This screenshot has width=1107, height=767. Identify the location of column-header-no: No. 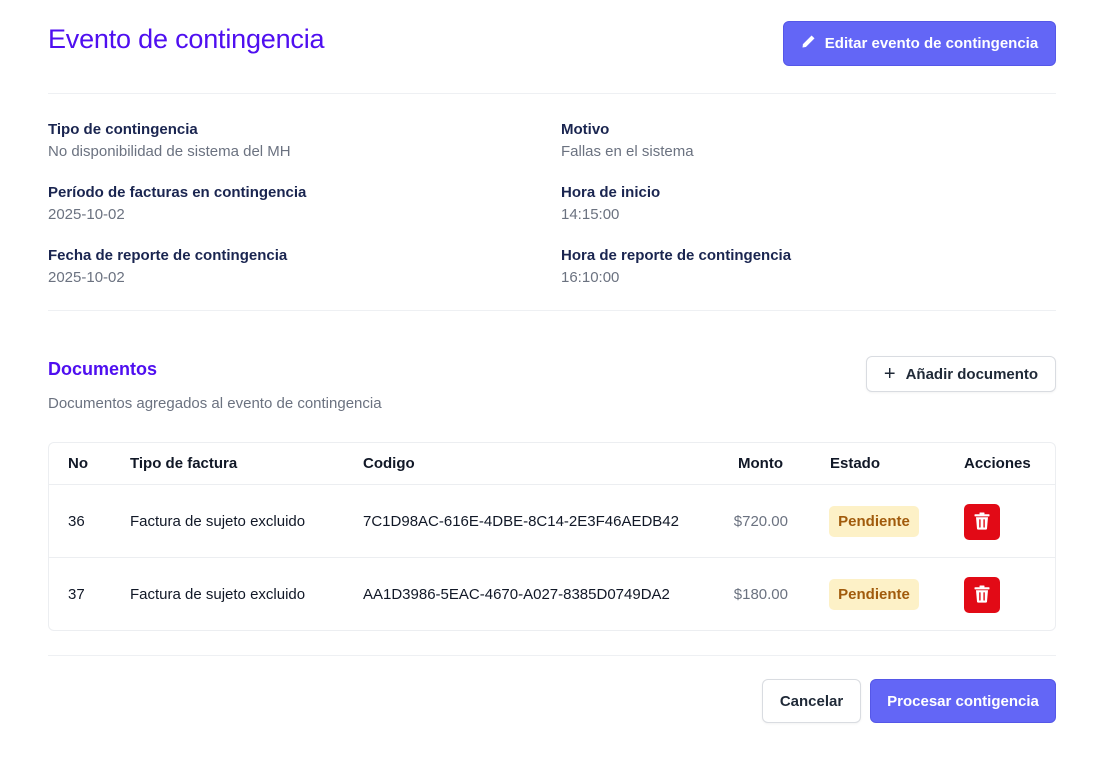
(78, 463).